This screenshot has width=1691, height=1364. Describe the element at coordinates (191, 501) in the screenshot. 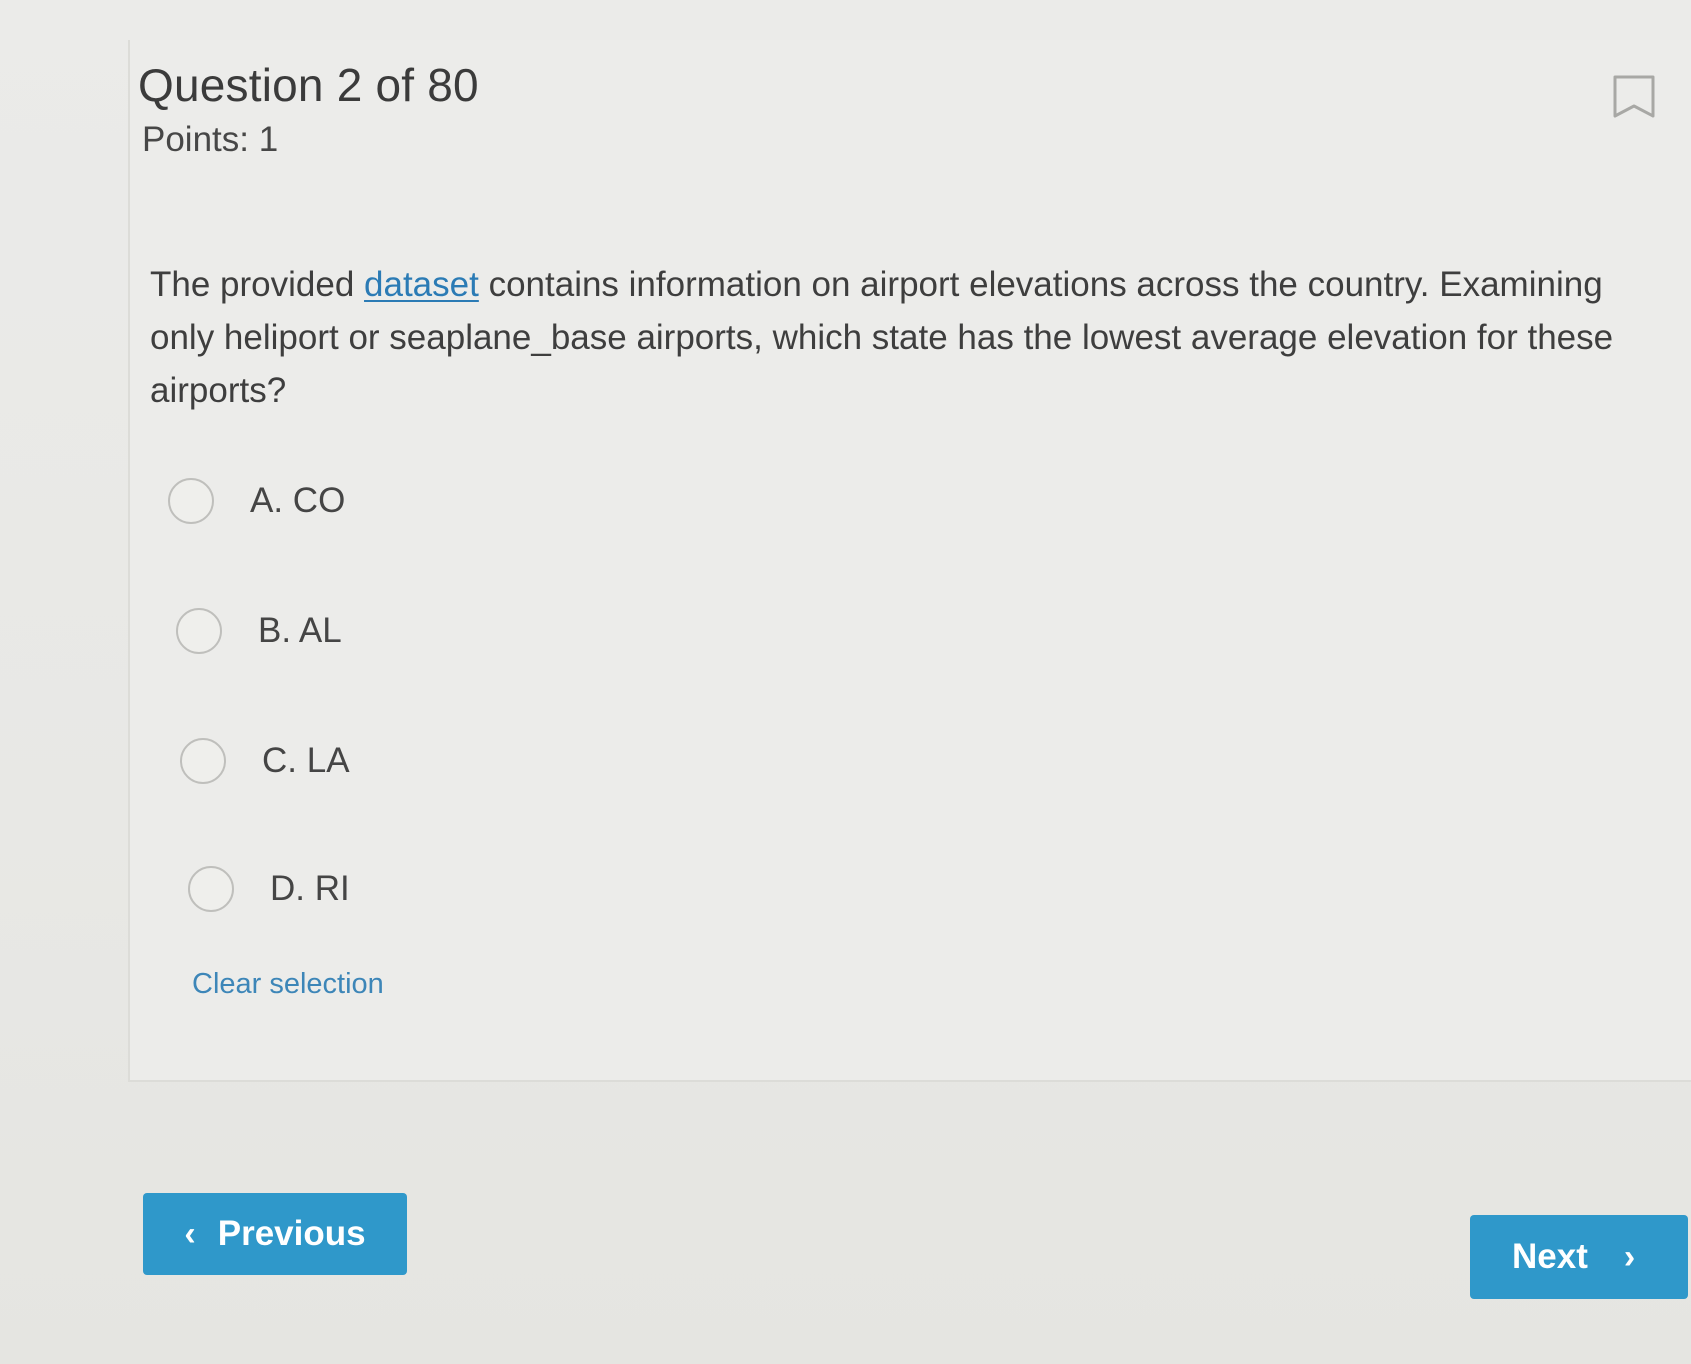

I see `radio-a` at that location.